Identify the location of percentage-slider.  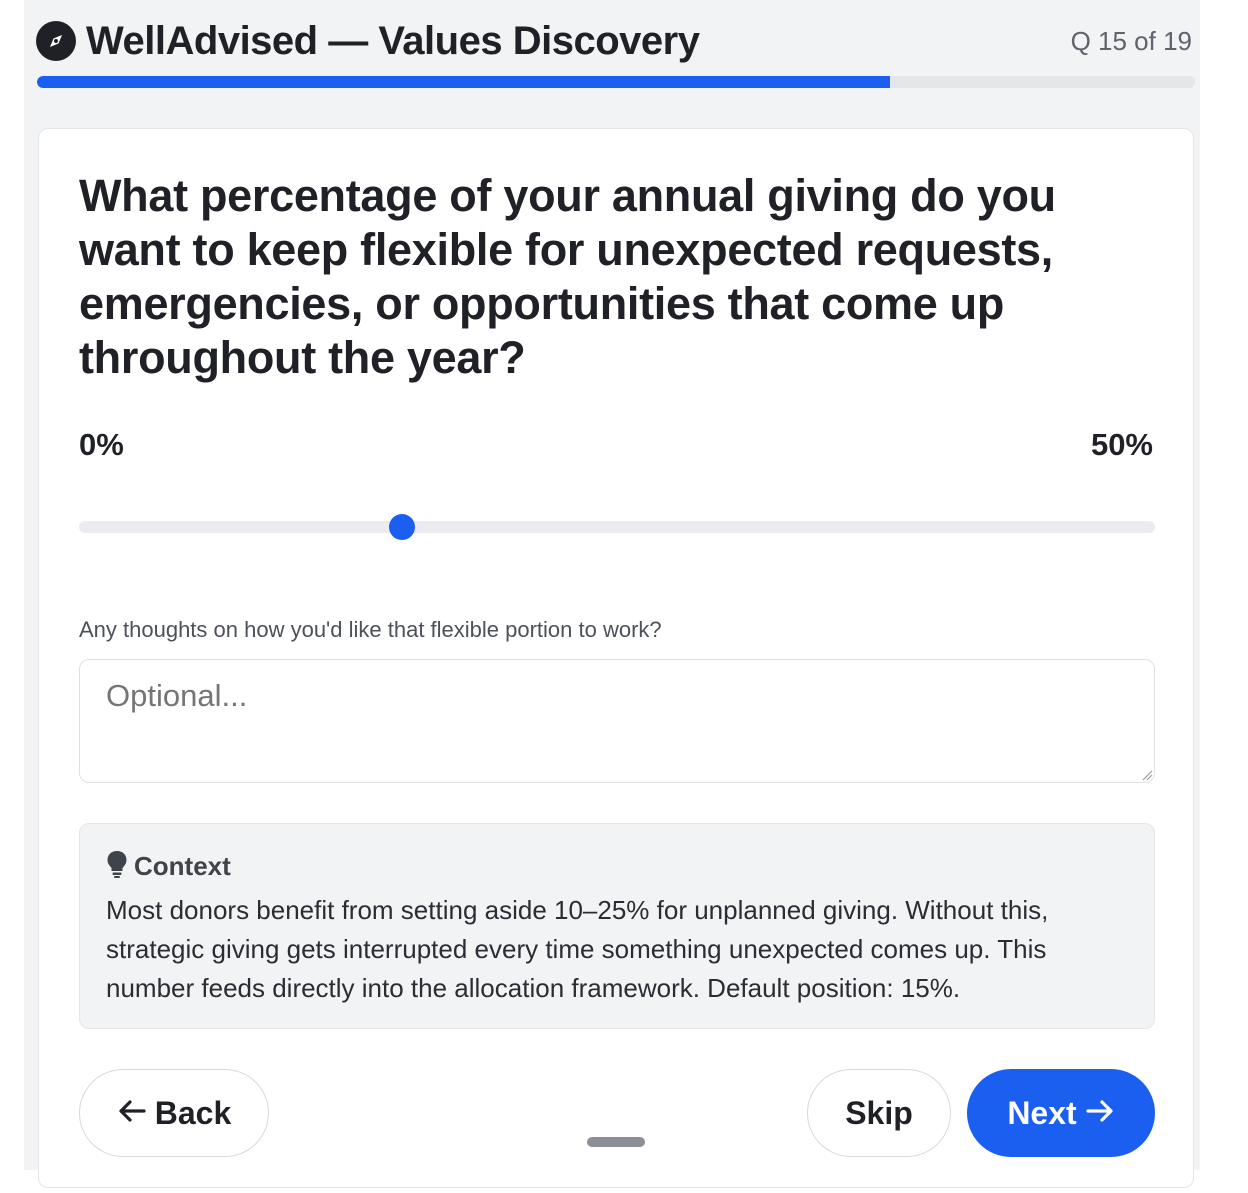
(617, 527).